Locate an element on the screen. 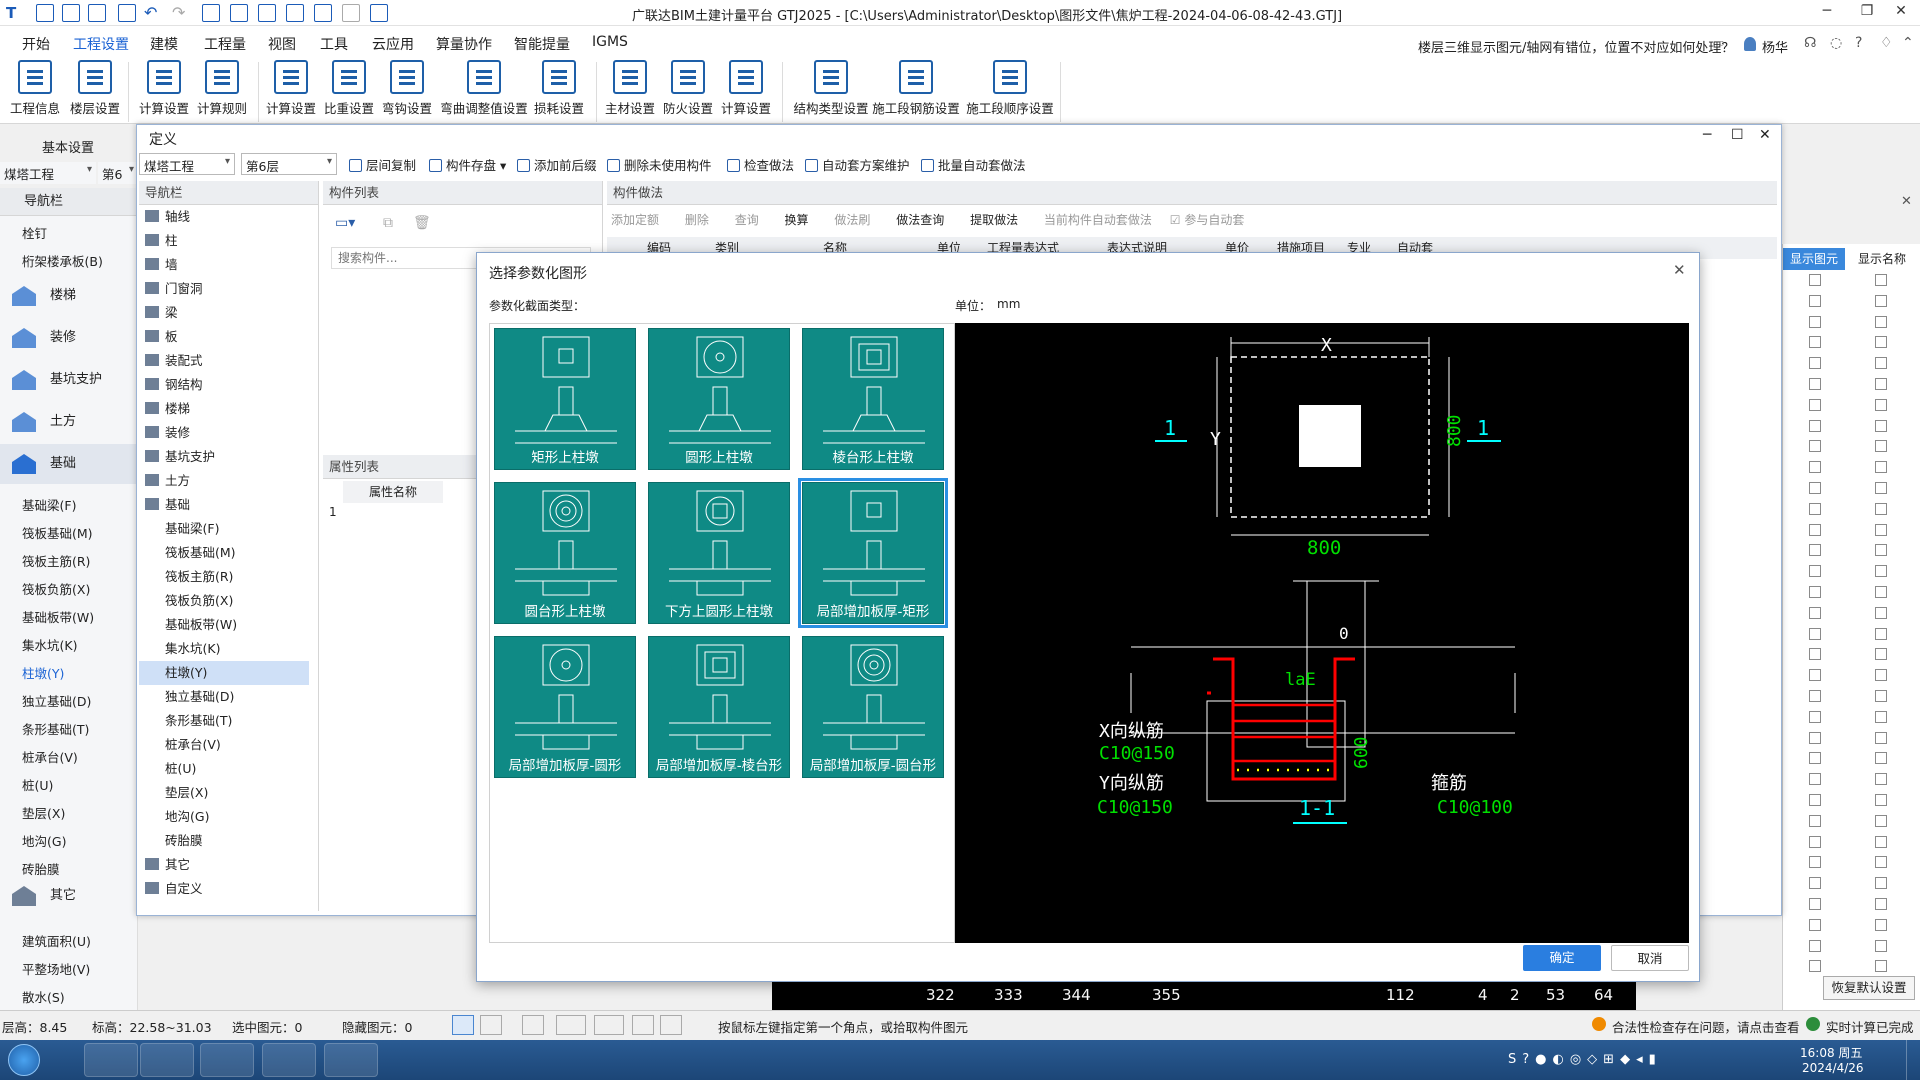 The image size is (1920, 1080). lp-item: 集水坑(K) is located at coordinates (69, 646).